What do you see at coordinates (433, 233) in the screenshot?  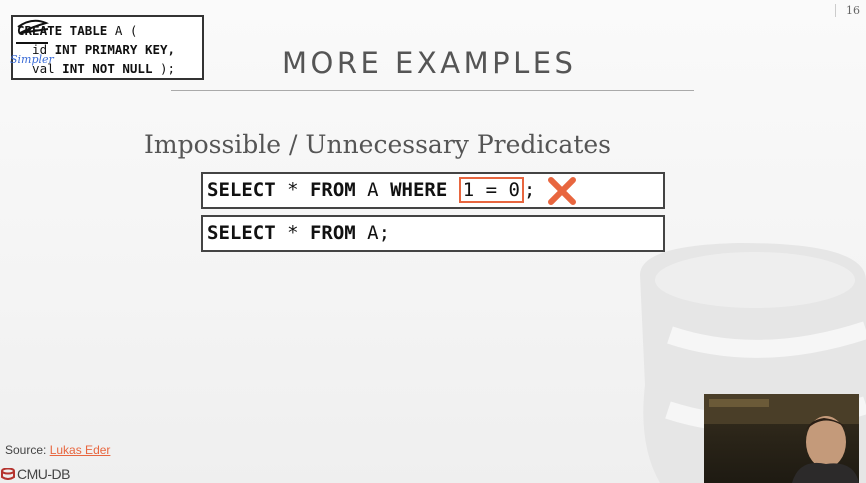 I see `sql-example-simplified: SELECT * FROM A;` at bounding box center [433, 233].